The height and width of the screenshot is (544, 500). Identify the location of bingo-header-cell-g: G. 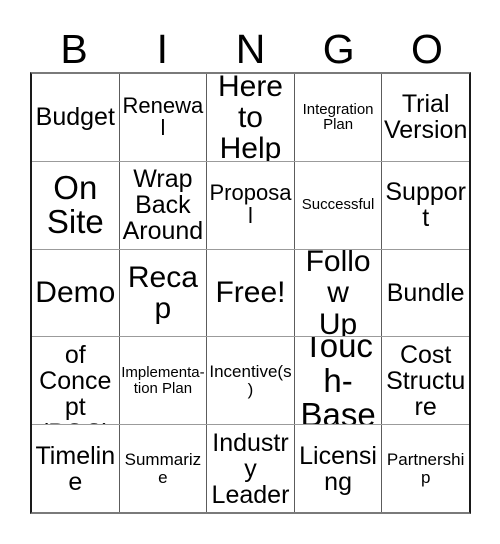
(339, 44).